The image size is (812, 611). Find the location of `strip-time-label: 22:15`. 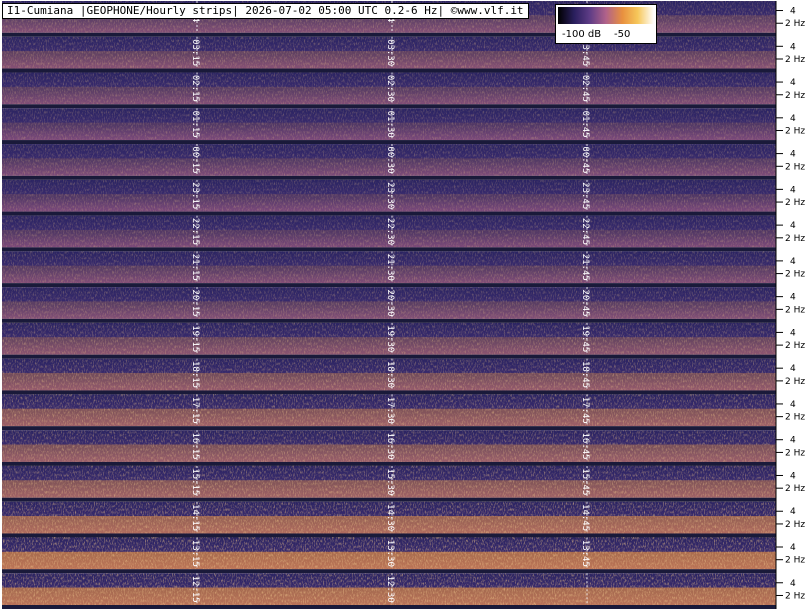

strip-time-label: 22:15 is located at coordinates (195, 231).